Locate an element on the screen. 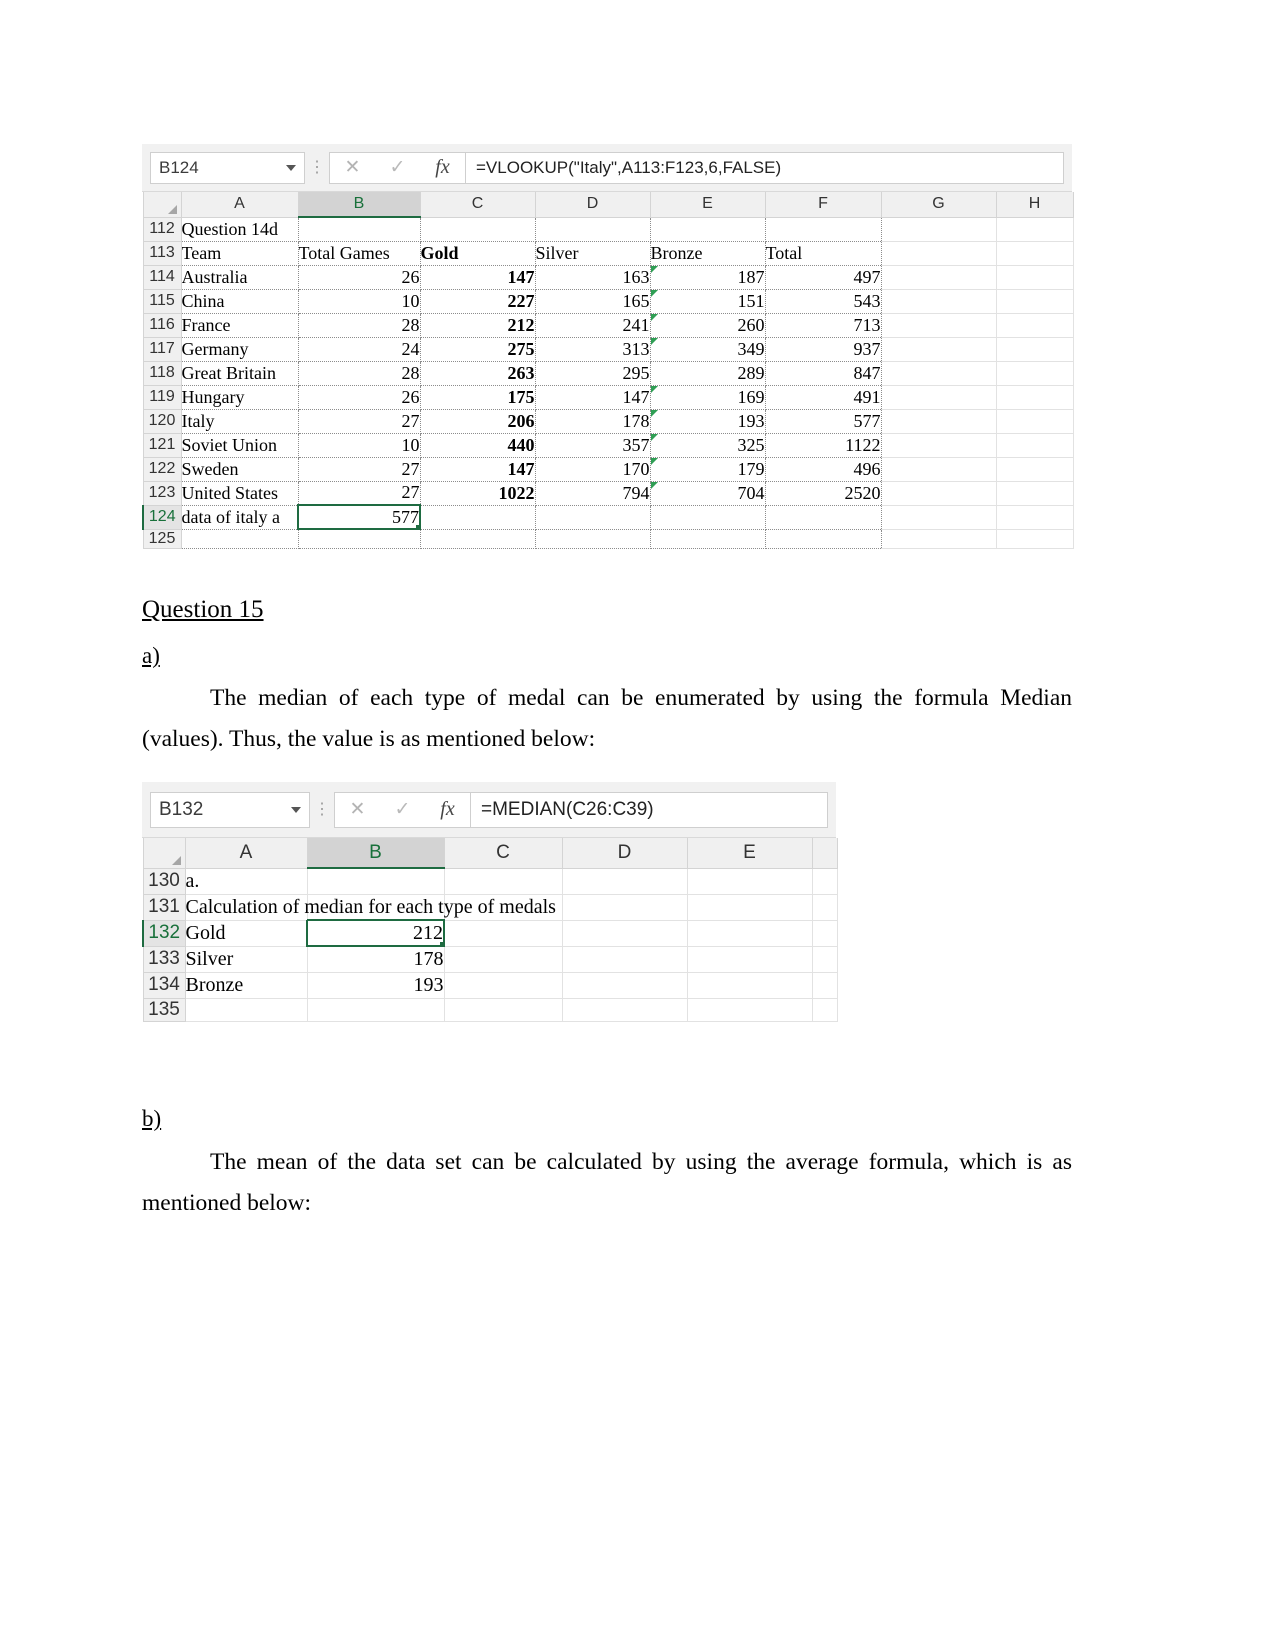 This screenshot has height=1650, width=1275. cell-b134: 193 is located at coordinates (376, 985).